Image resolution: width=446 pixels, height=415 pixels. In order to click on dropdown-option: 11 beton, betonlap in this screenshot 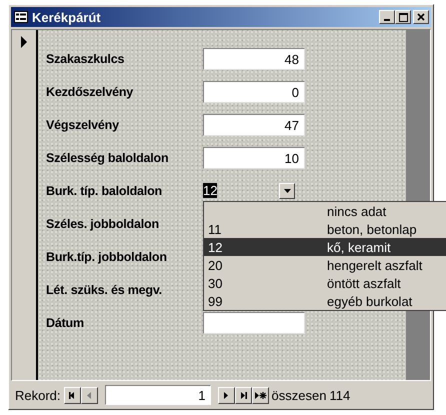, I will do `click(325, 229)`.